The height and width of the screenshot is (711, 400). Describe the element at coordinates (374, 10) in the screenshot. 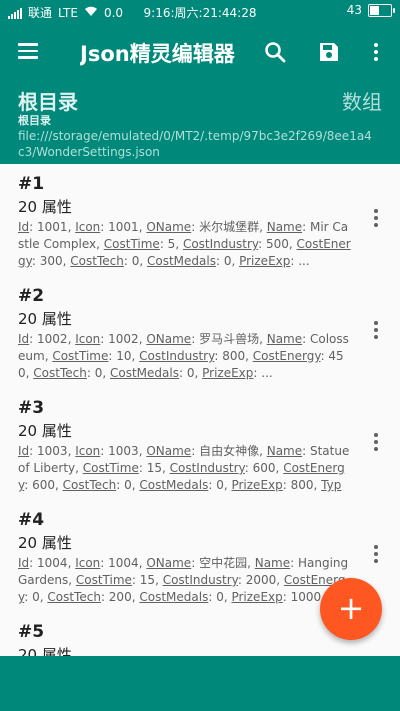

I see `battery-fill` at that location.